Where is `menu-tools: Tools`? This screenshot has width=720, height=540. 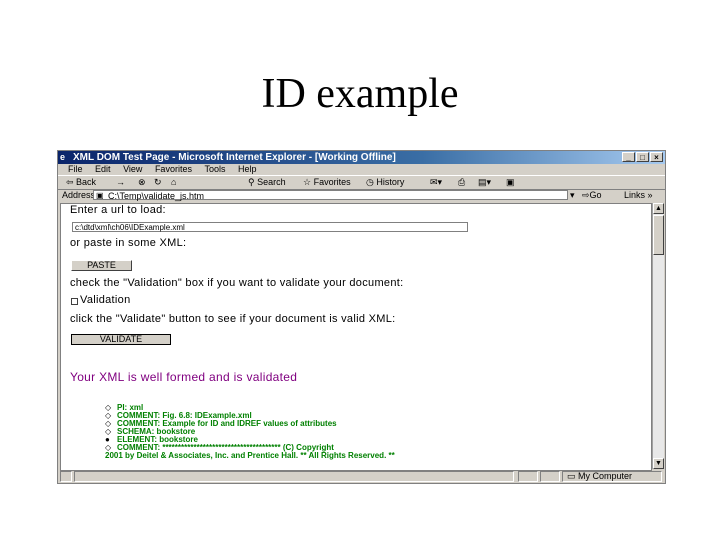
menu-tools: Tools is located at coordinates (214, 169).